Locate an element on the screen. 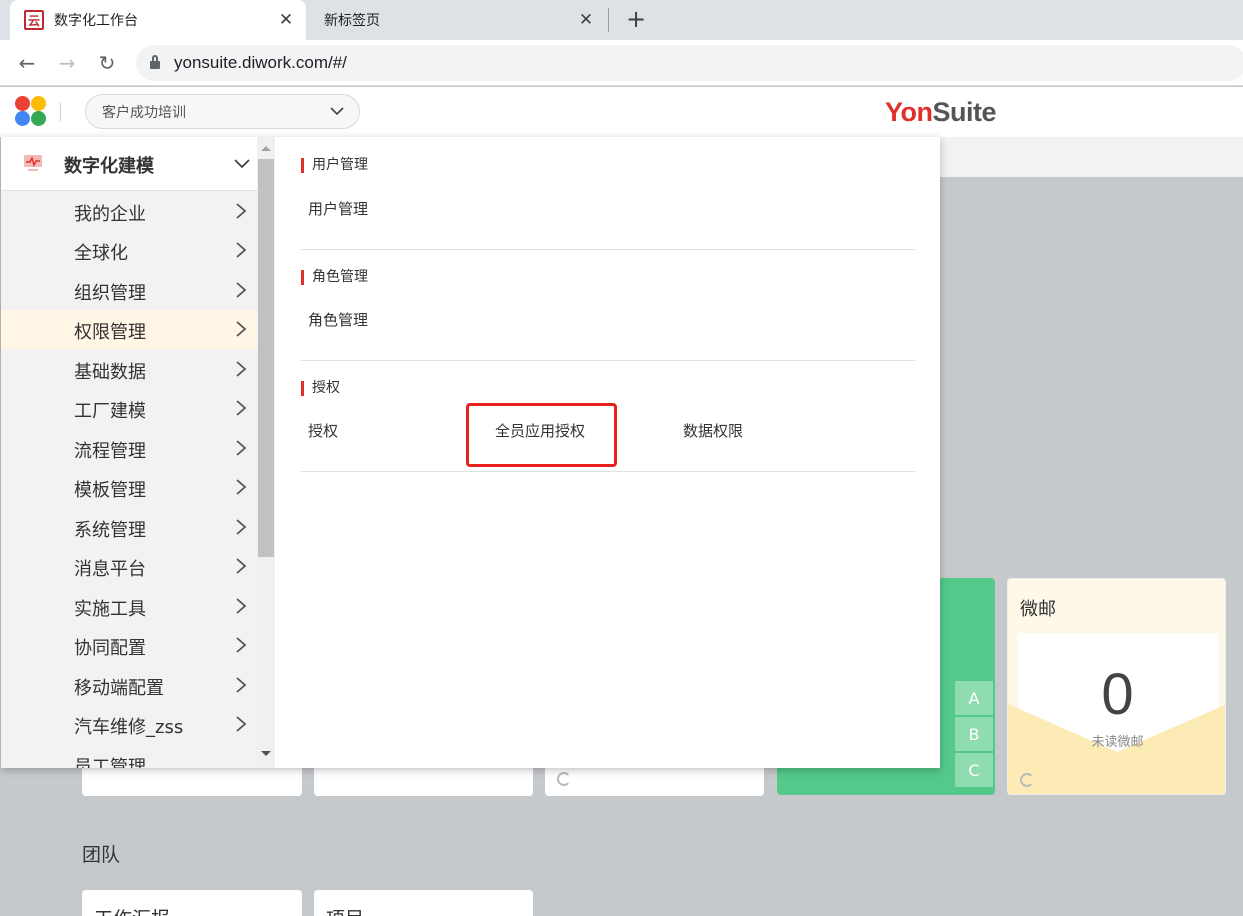 The width and height of the screenshot is (1243, 916). sidebar-item-permissions: 权限管理 is located at coordinates (129, 329).